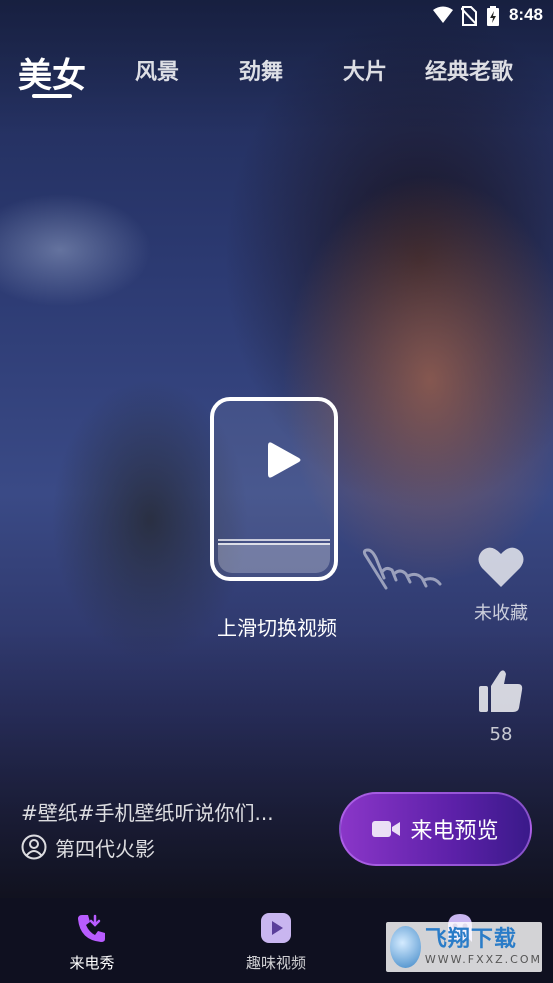 This screenshot has height=983, width=553. Describe the element at coordinates (443, 14) in the screenshot. I see `wifi-icon` at that location.